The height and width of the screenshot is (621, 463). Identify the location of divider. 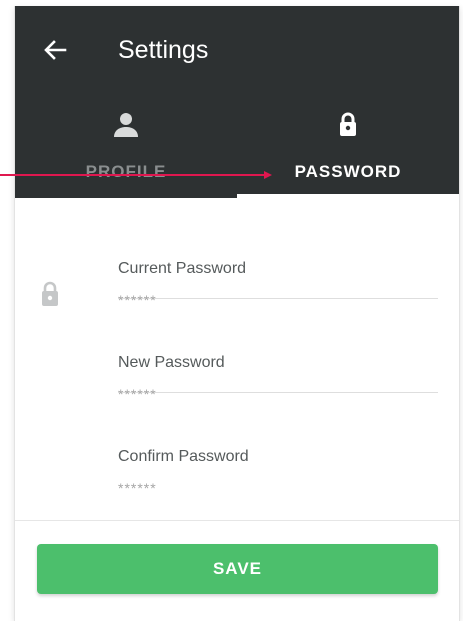
(237, 520).